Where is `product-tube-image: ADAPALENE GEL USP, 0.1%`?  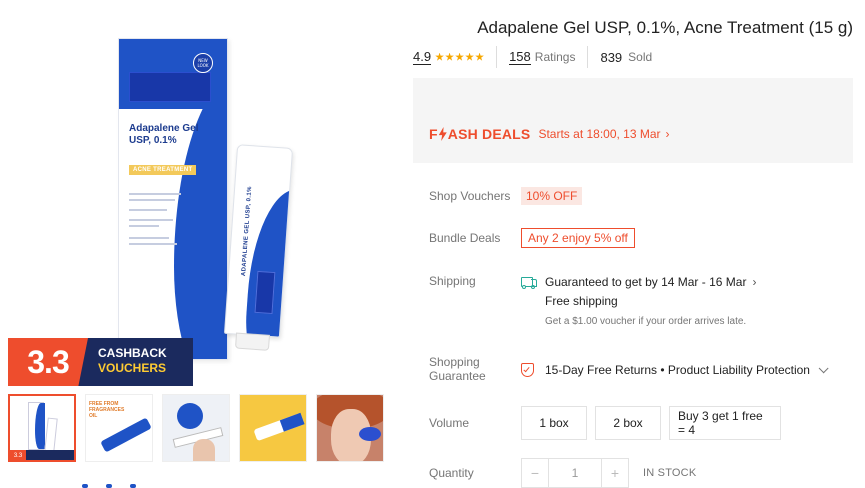 product-tube-image: ADAPALENE GEL USP, 0.1% is located at coordinates (260, 248).